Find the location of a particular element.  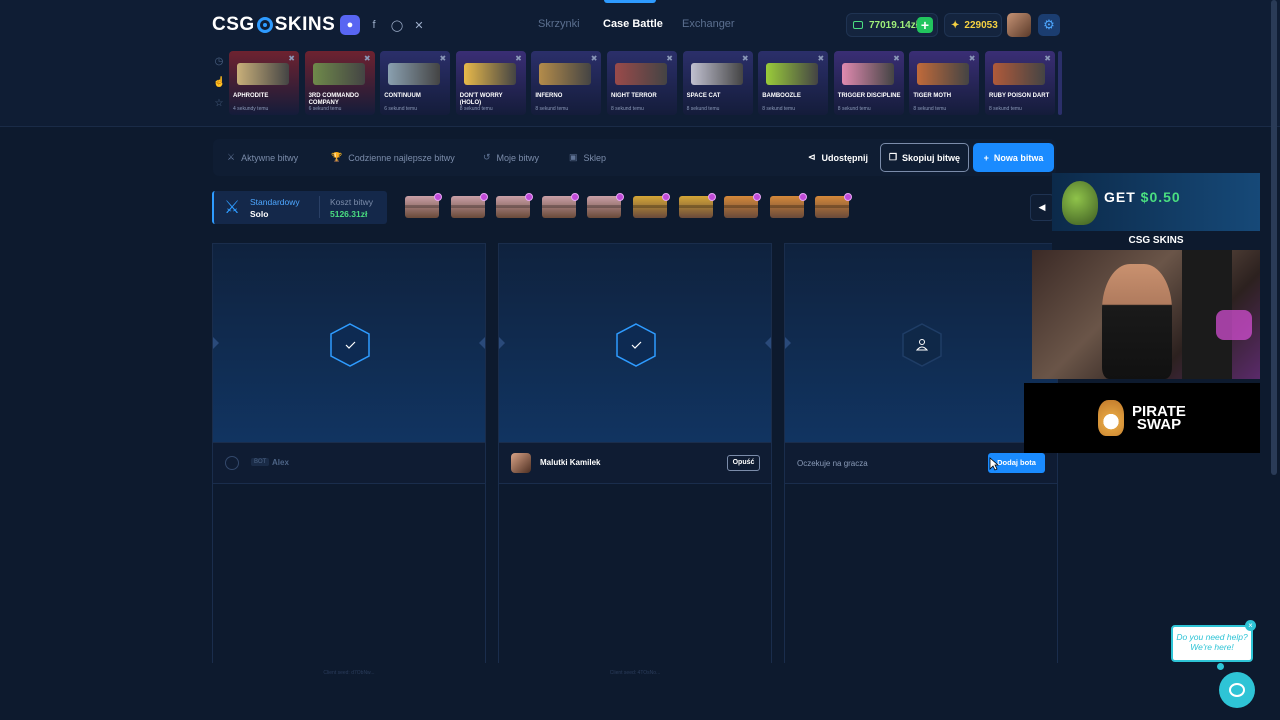

drop-card: TIGER MOTH 8 sekund temu ✖ is located at coordinates (944, 83).